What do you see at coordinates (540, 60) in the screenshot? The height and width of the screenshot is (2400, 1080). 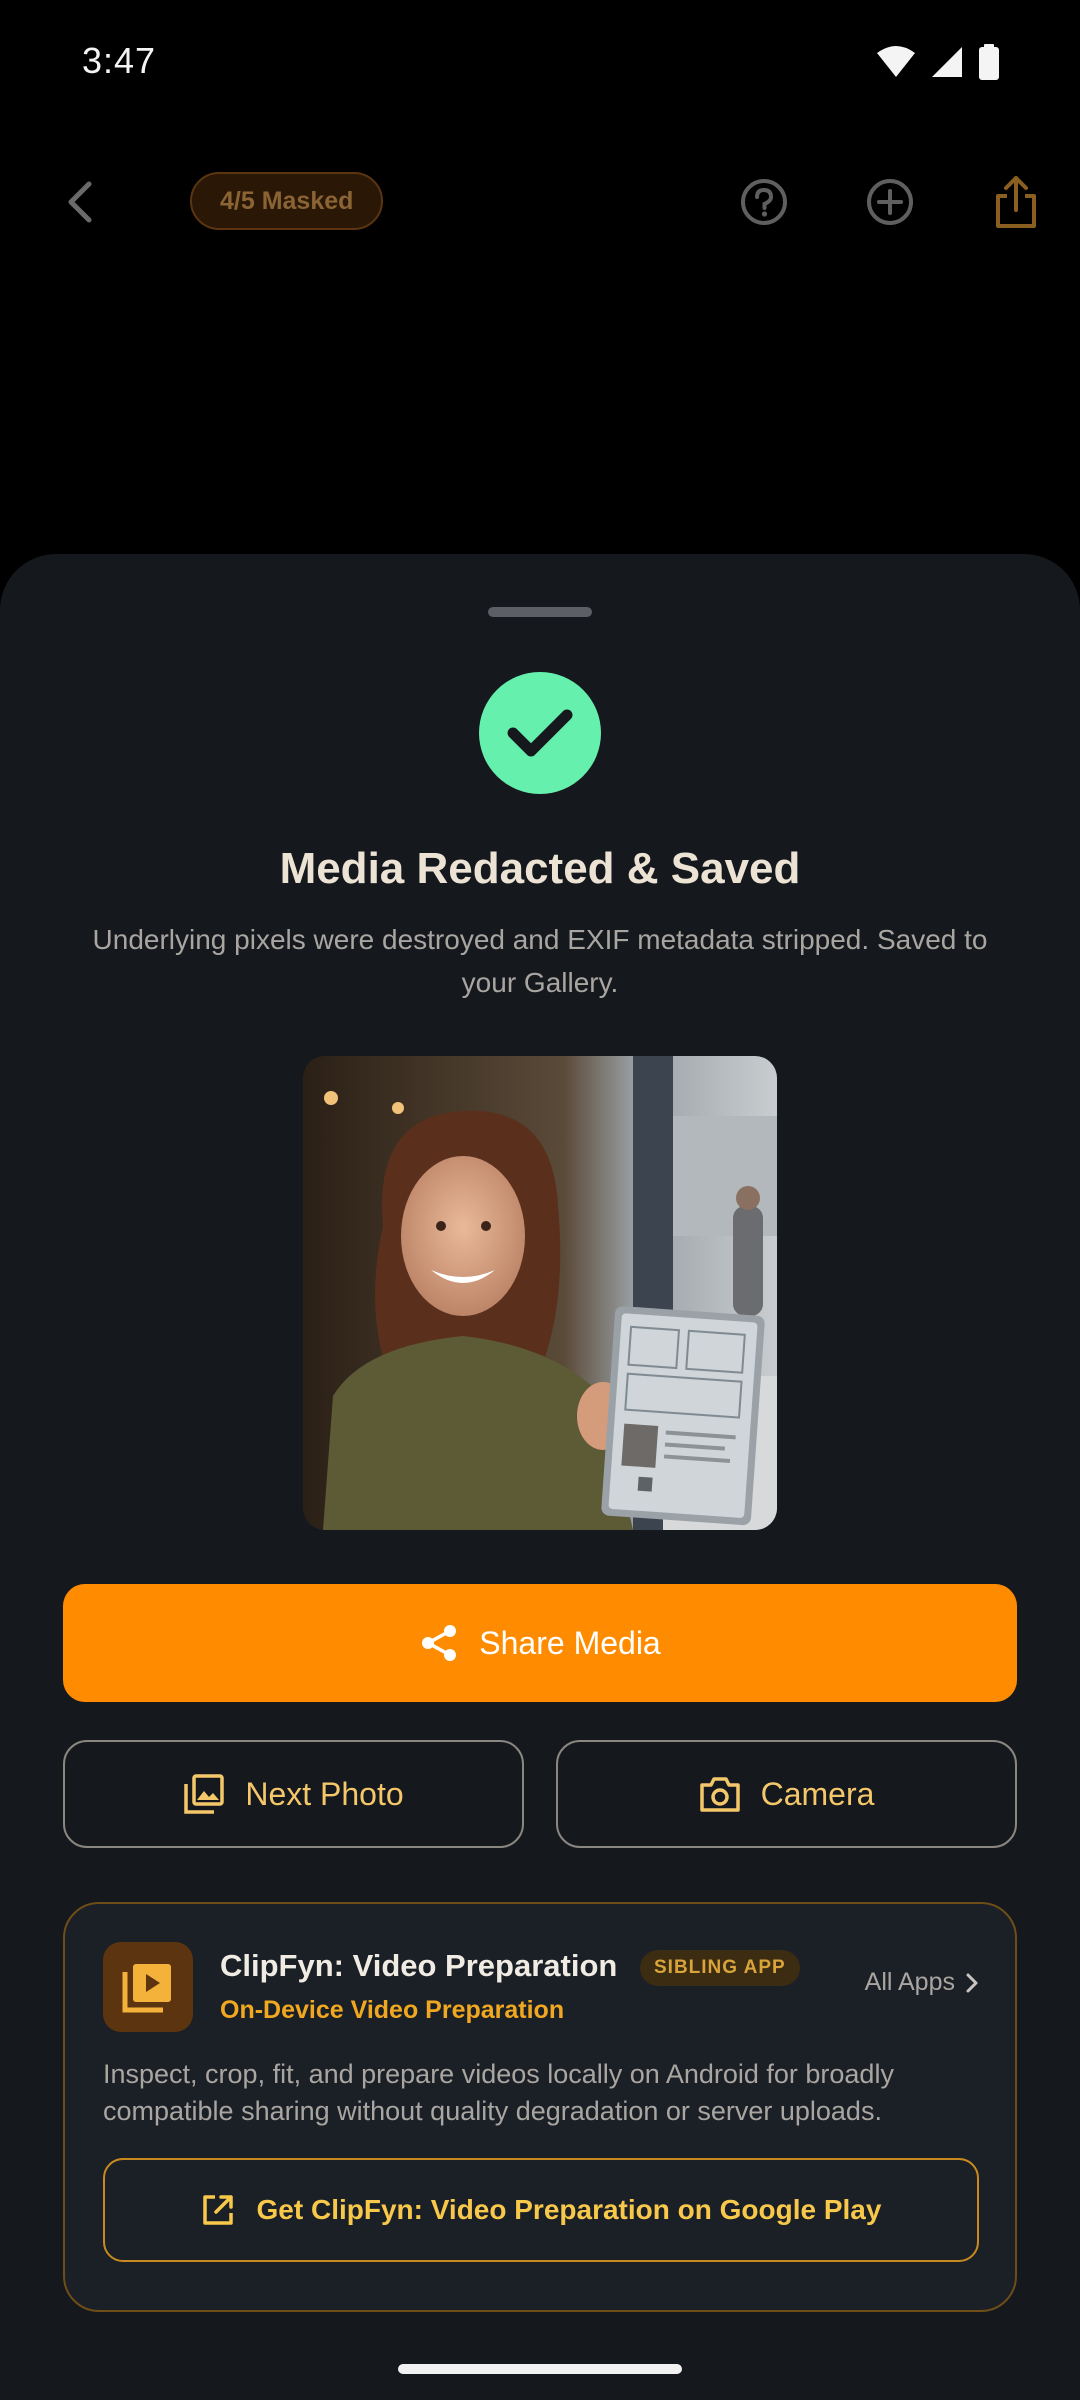 I see `status-bar: 3:47` at bounding box center [540, 60].